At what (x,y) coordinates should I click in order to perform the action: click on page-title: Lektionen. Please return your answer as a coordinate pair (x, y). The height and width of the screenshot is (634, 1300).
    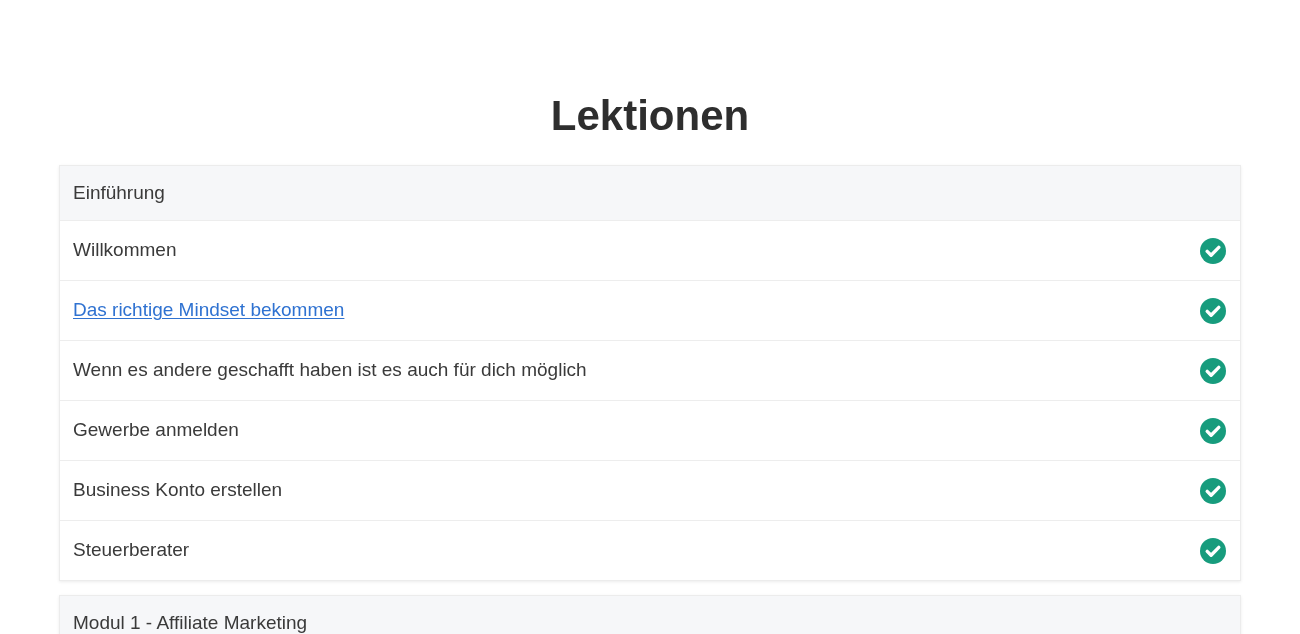
    Looking at the image, I should click on (650, 116).